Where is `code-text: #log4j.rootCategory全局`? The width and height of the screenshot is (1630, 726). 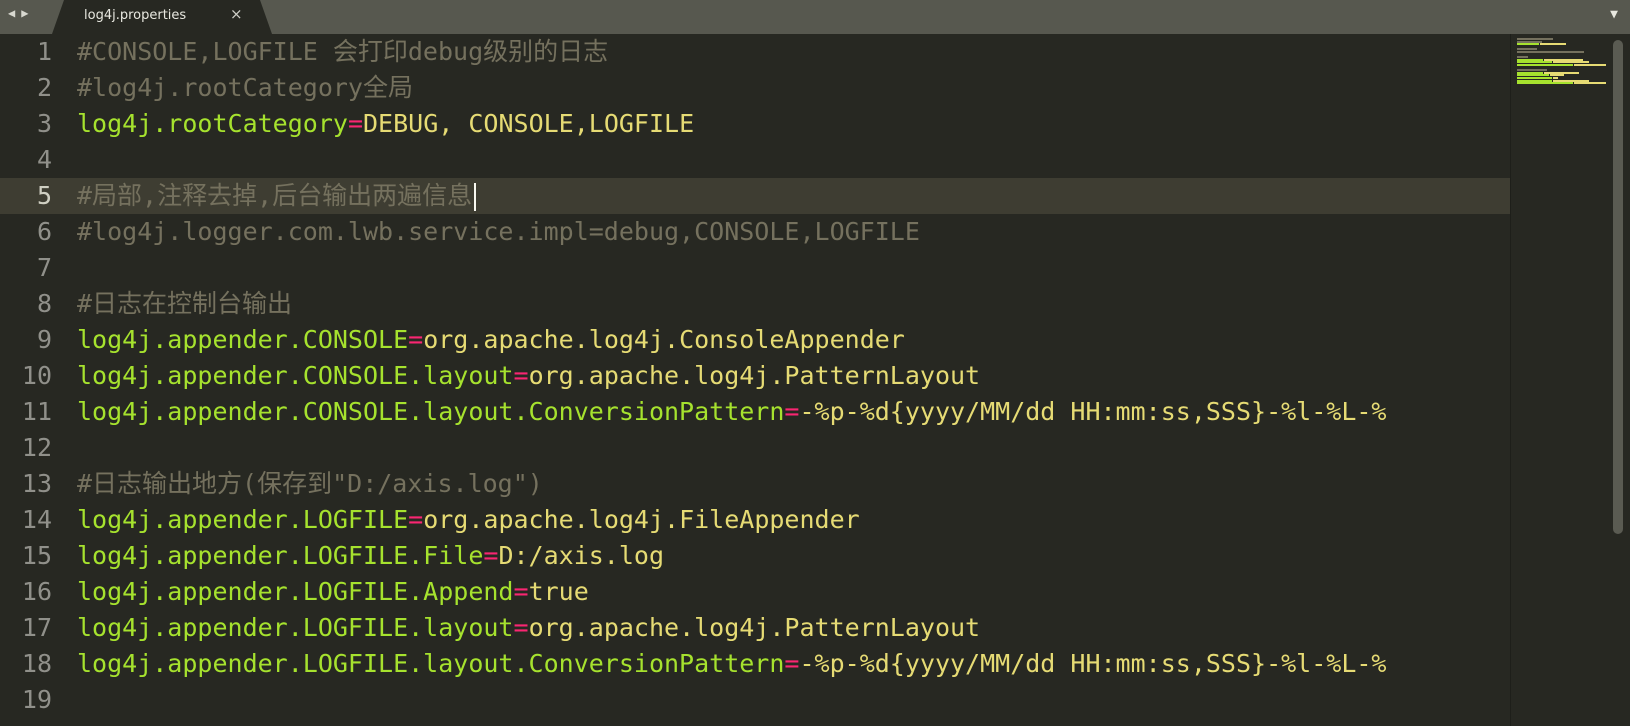
code-text: #log4j.rootCategory全局 is located at coordinates (245, 88).